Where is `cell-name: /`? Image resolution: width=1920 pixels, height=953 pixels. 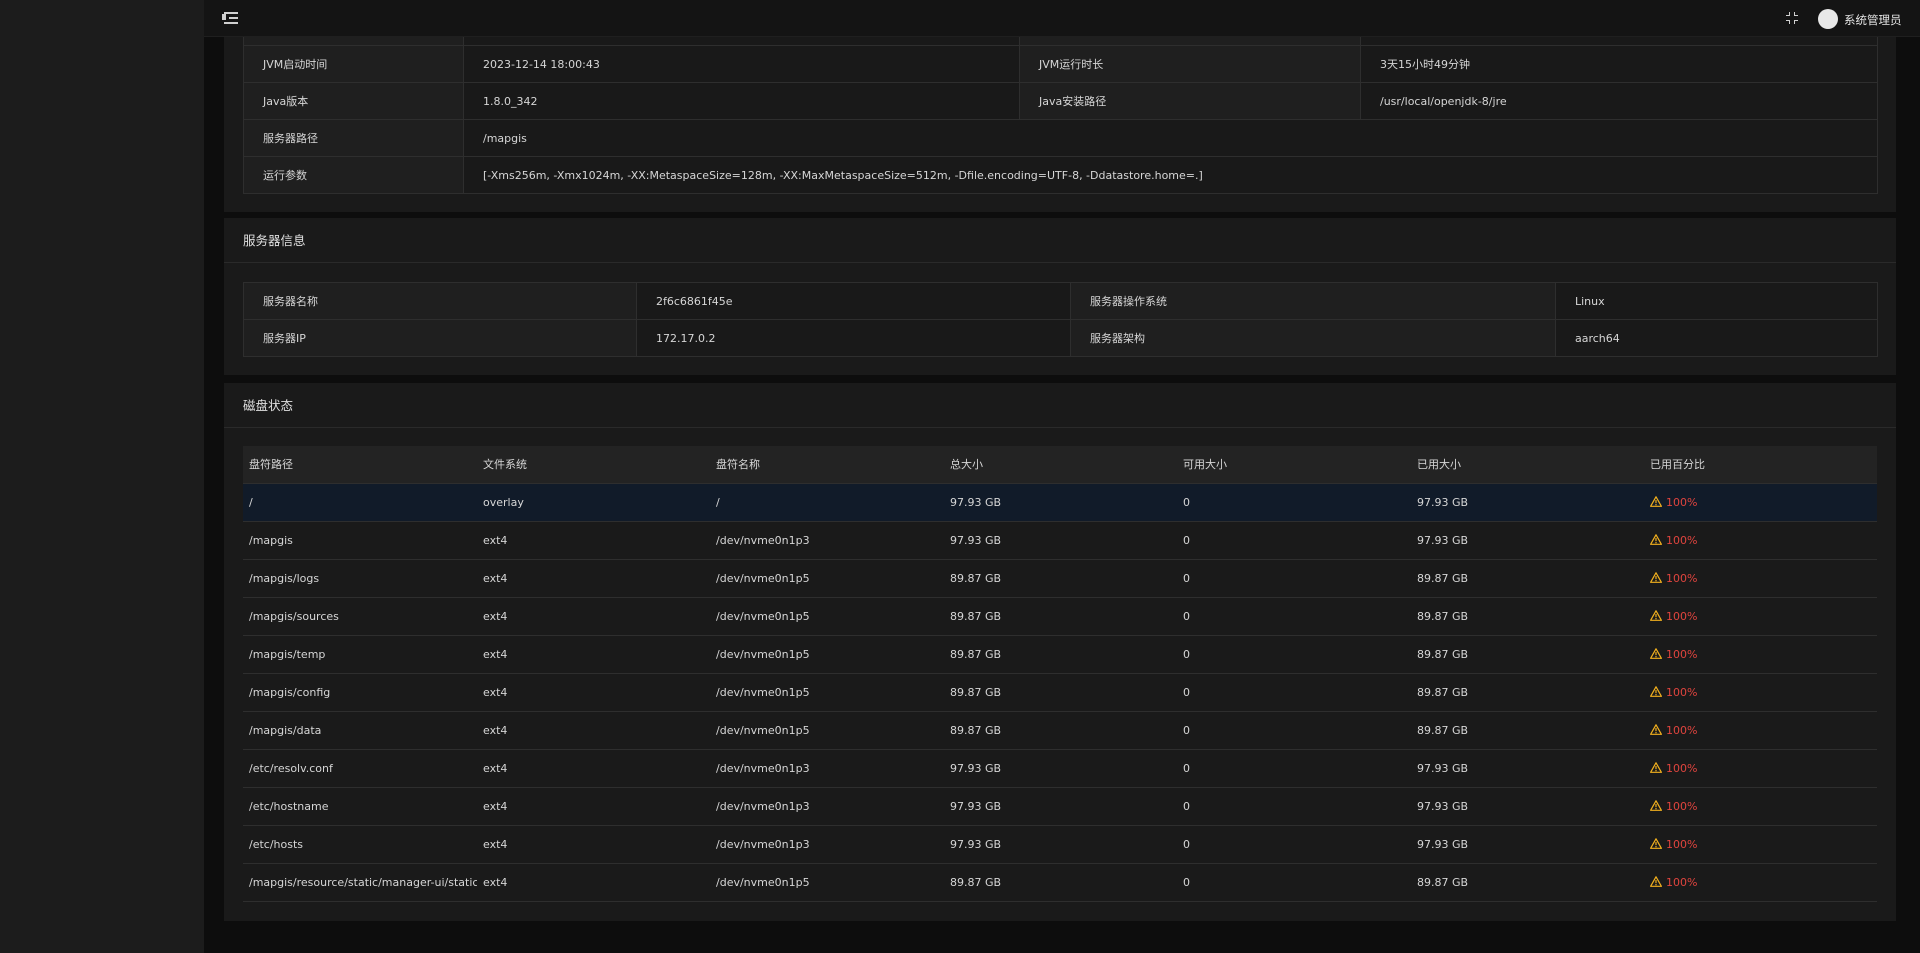 cell-name: / is located at coordinates (827, 502).